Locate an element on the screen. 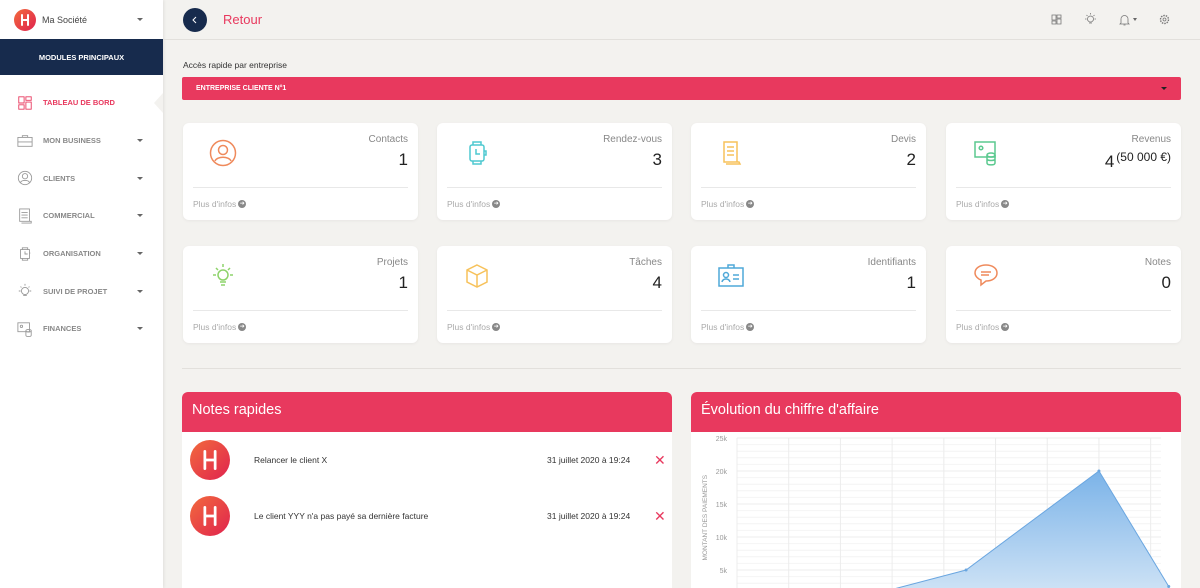 This screenshot has width=1200, height=588. y-tick-label: 5k is located at coordinates (724, 571).